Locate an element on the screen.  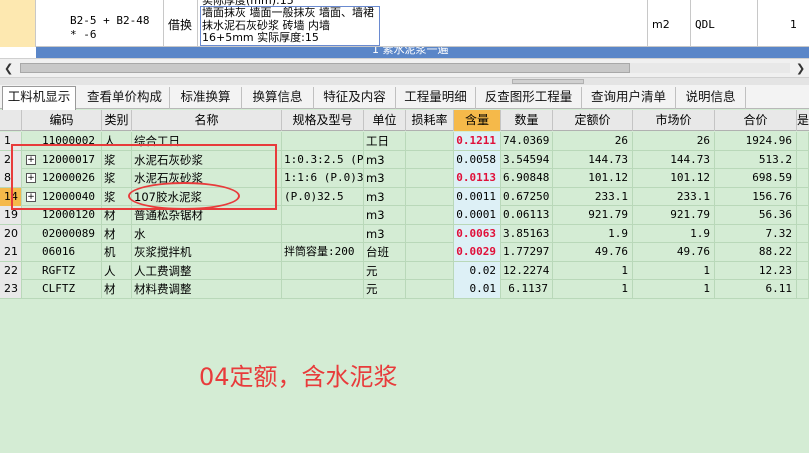
header-name: 名称 is located at coordinates (207, 120).